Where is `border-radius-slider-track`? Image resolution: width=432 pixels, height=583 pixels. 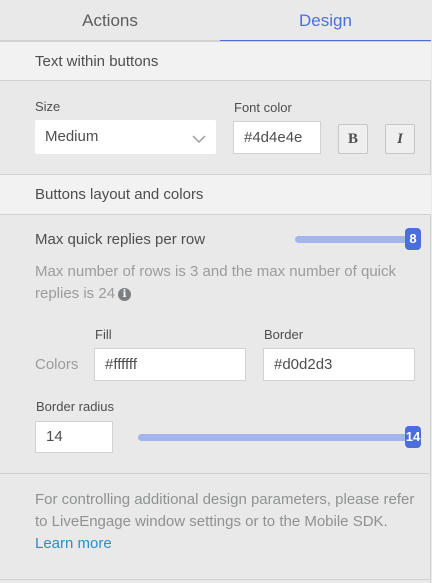 border-radius-slider-track is located at coordinates (275, 437).